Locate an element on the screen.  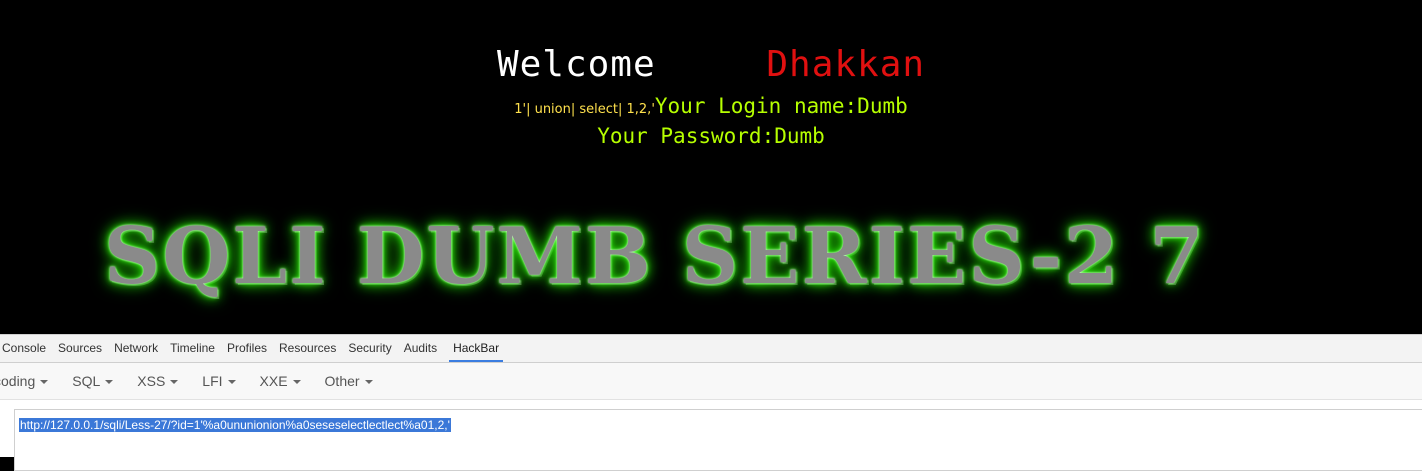
xss-menu: XSS is located at coordinates (158, 381).